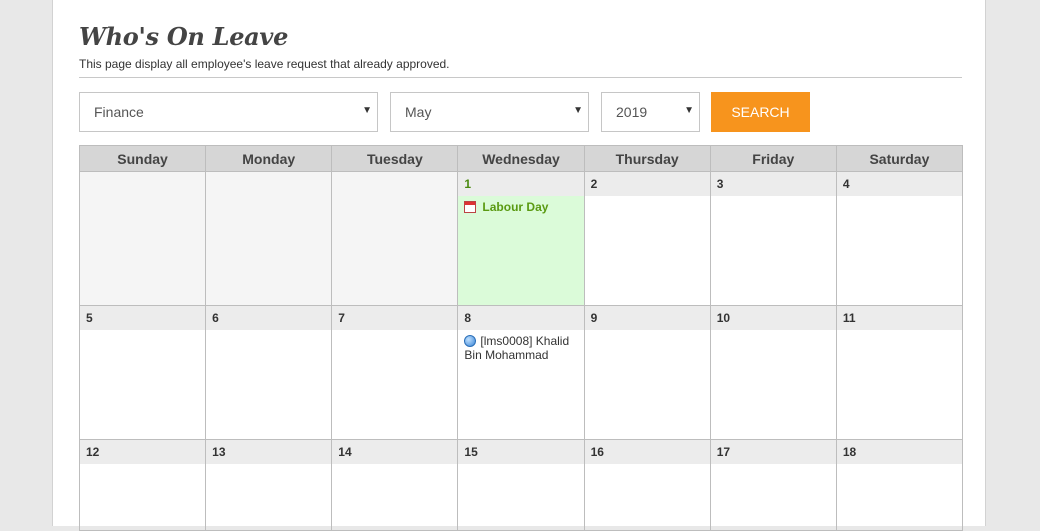  What do you see at coordinates (521, 318) in the screenshot?
I see `day-number: 8` at bounding box center [521, 318].